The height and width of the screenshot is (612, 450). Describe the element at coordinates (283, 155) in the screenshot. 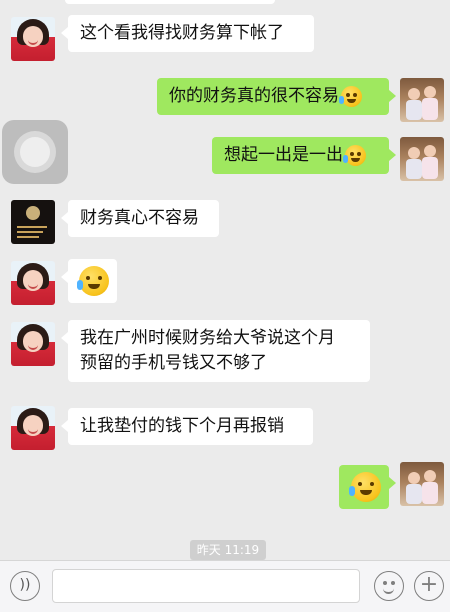

I see `message-text: 想起一出是一出` at that location.